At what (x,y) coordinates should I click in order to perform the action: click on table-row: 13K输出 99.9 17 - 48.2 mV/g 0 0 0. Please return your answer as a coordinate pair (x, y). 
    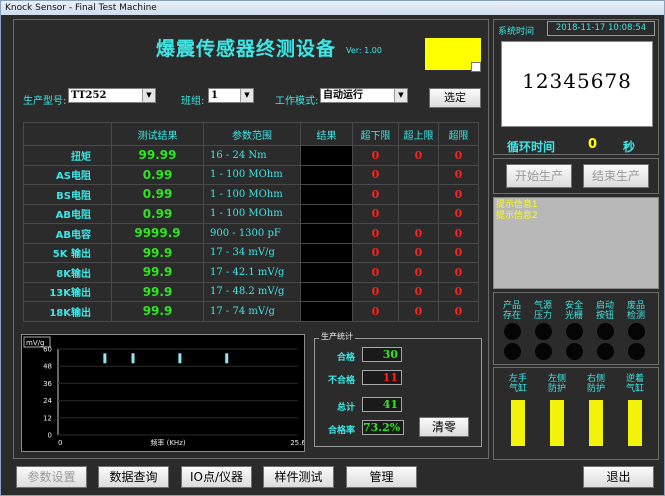
    Looking at the image, I should click on (251, 291).